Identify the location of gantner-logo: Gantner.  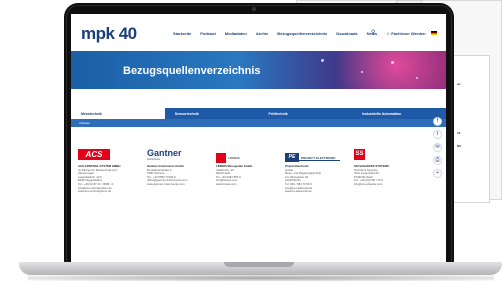
(164, 153).